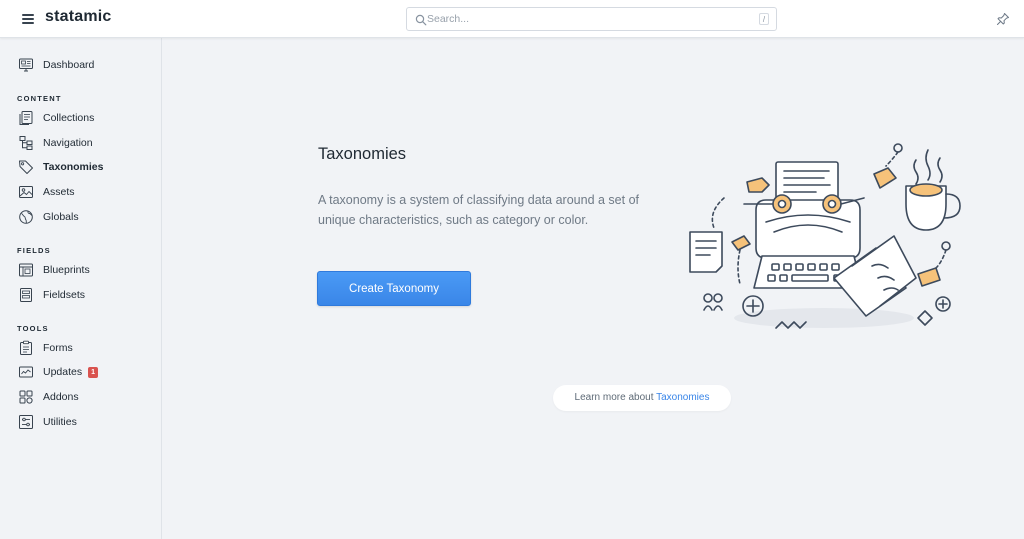 Image resolution: width=1024 pixels, height=539 pixels. Describe the element at coordinates (26, 143) in the screenshot. I see `navigation-icon` at that location.